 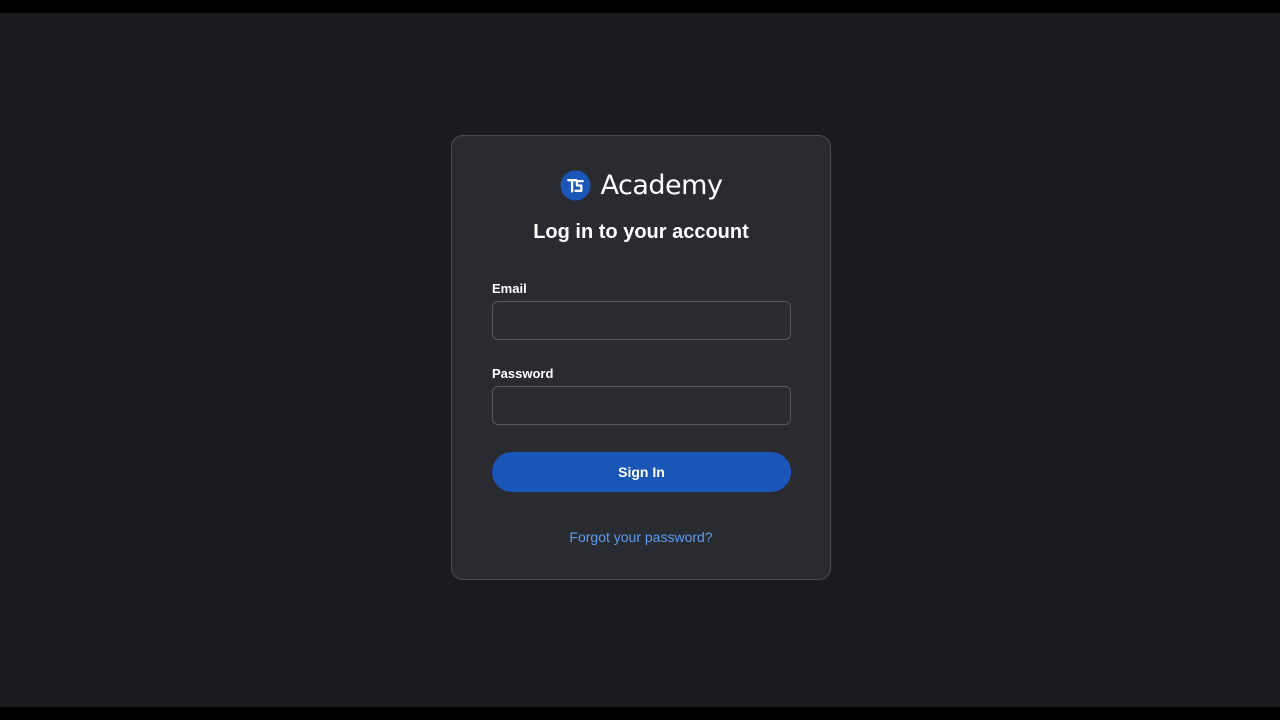 What do you see at coordinates (509, 288) in the screenshot?
I see `email-label: Email` at bounding box center [509, 288].